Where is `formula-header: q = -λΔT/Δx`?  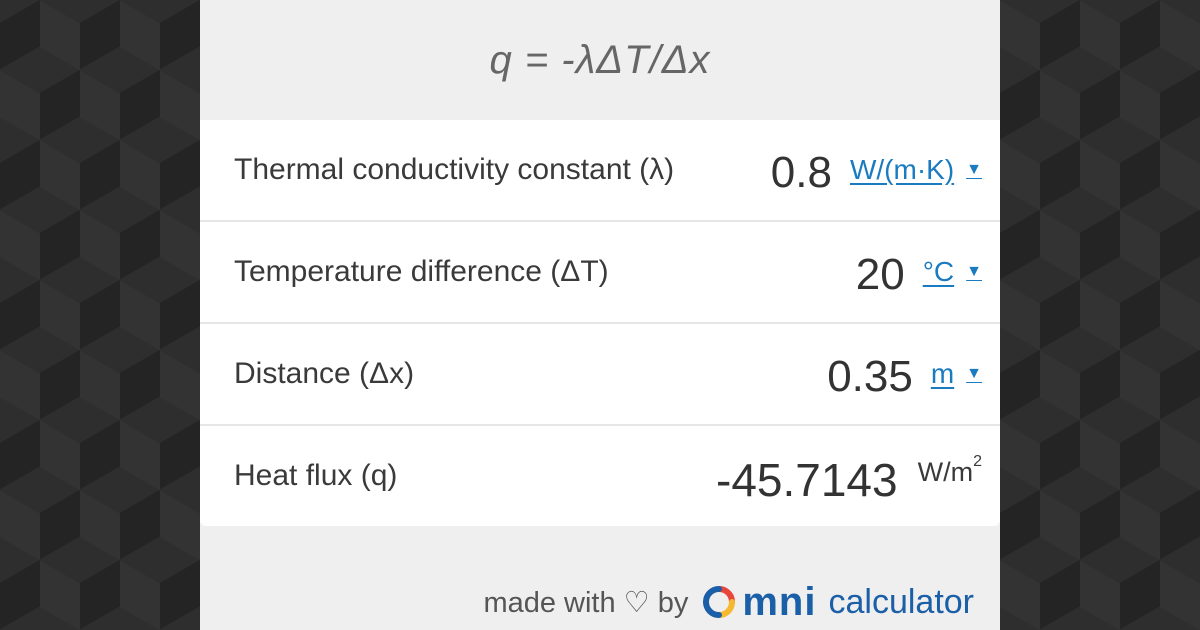
formula-header: q = -λΔT/Δx is located at coordinates (600, 60).